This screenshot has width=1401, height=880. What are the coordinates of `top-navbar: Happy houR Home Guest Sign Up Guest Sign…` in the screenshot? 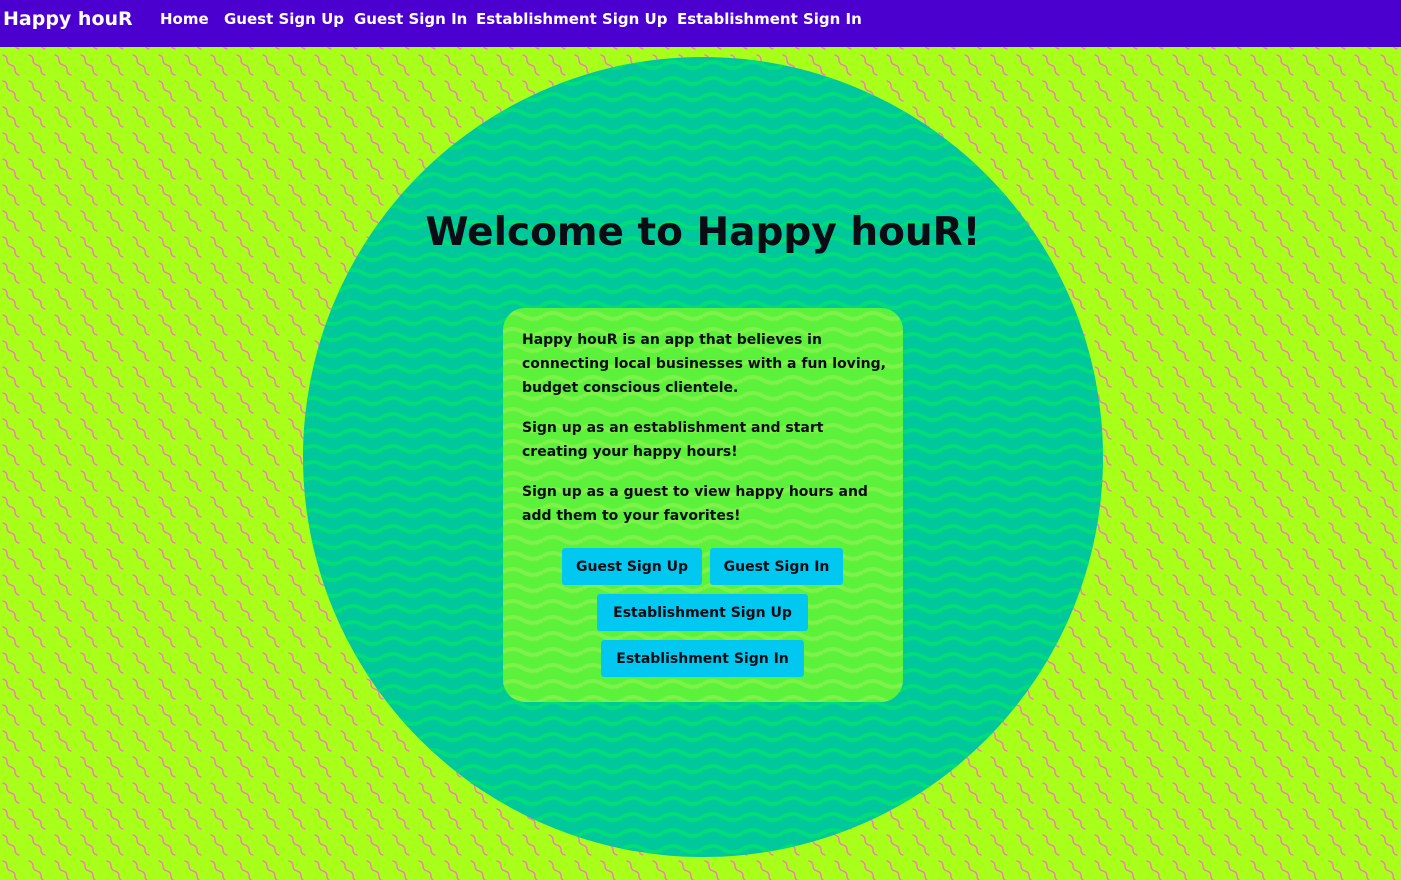 It's located at (700, 23).